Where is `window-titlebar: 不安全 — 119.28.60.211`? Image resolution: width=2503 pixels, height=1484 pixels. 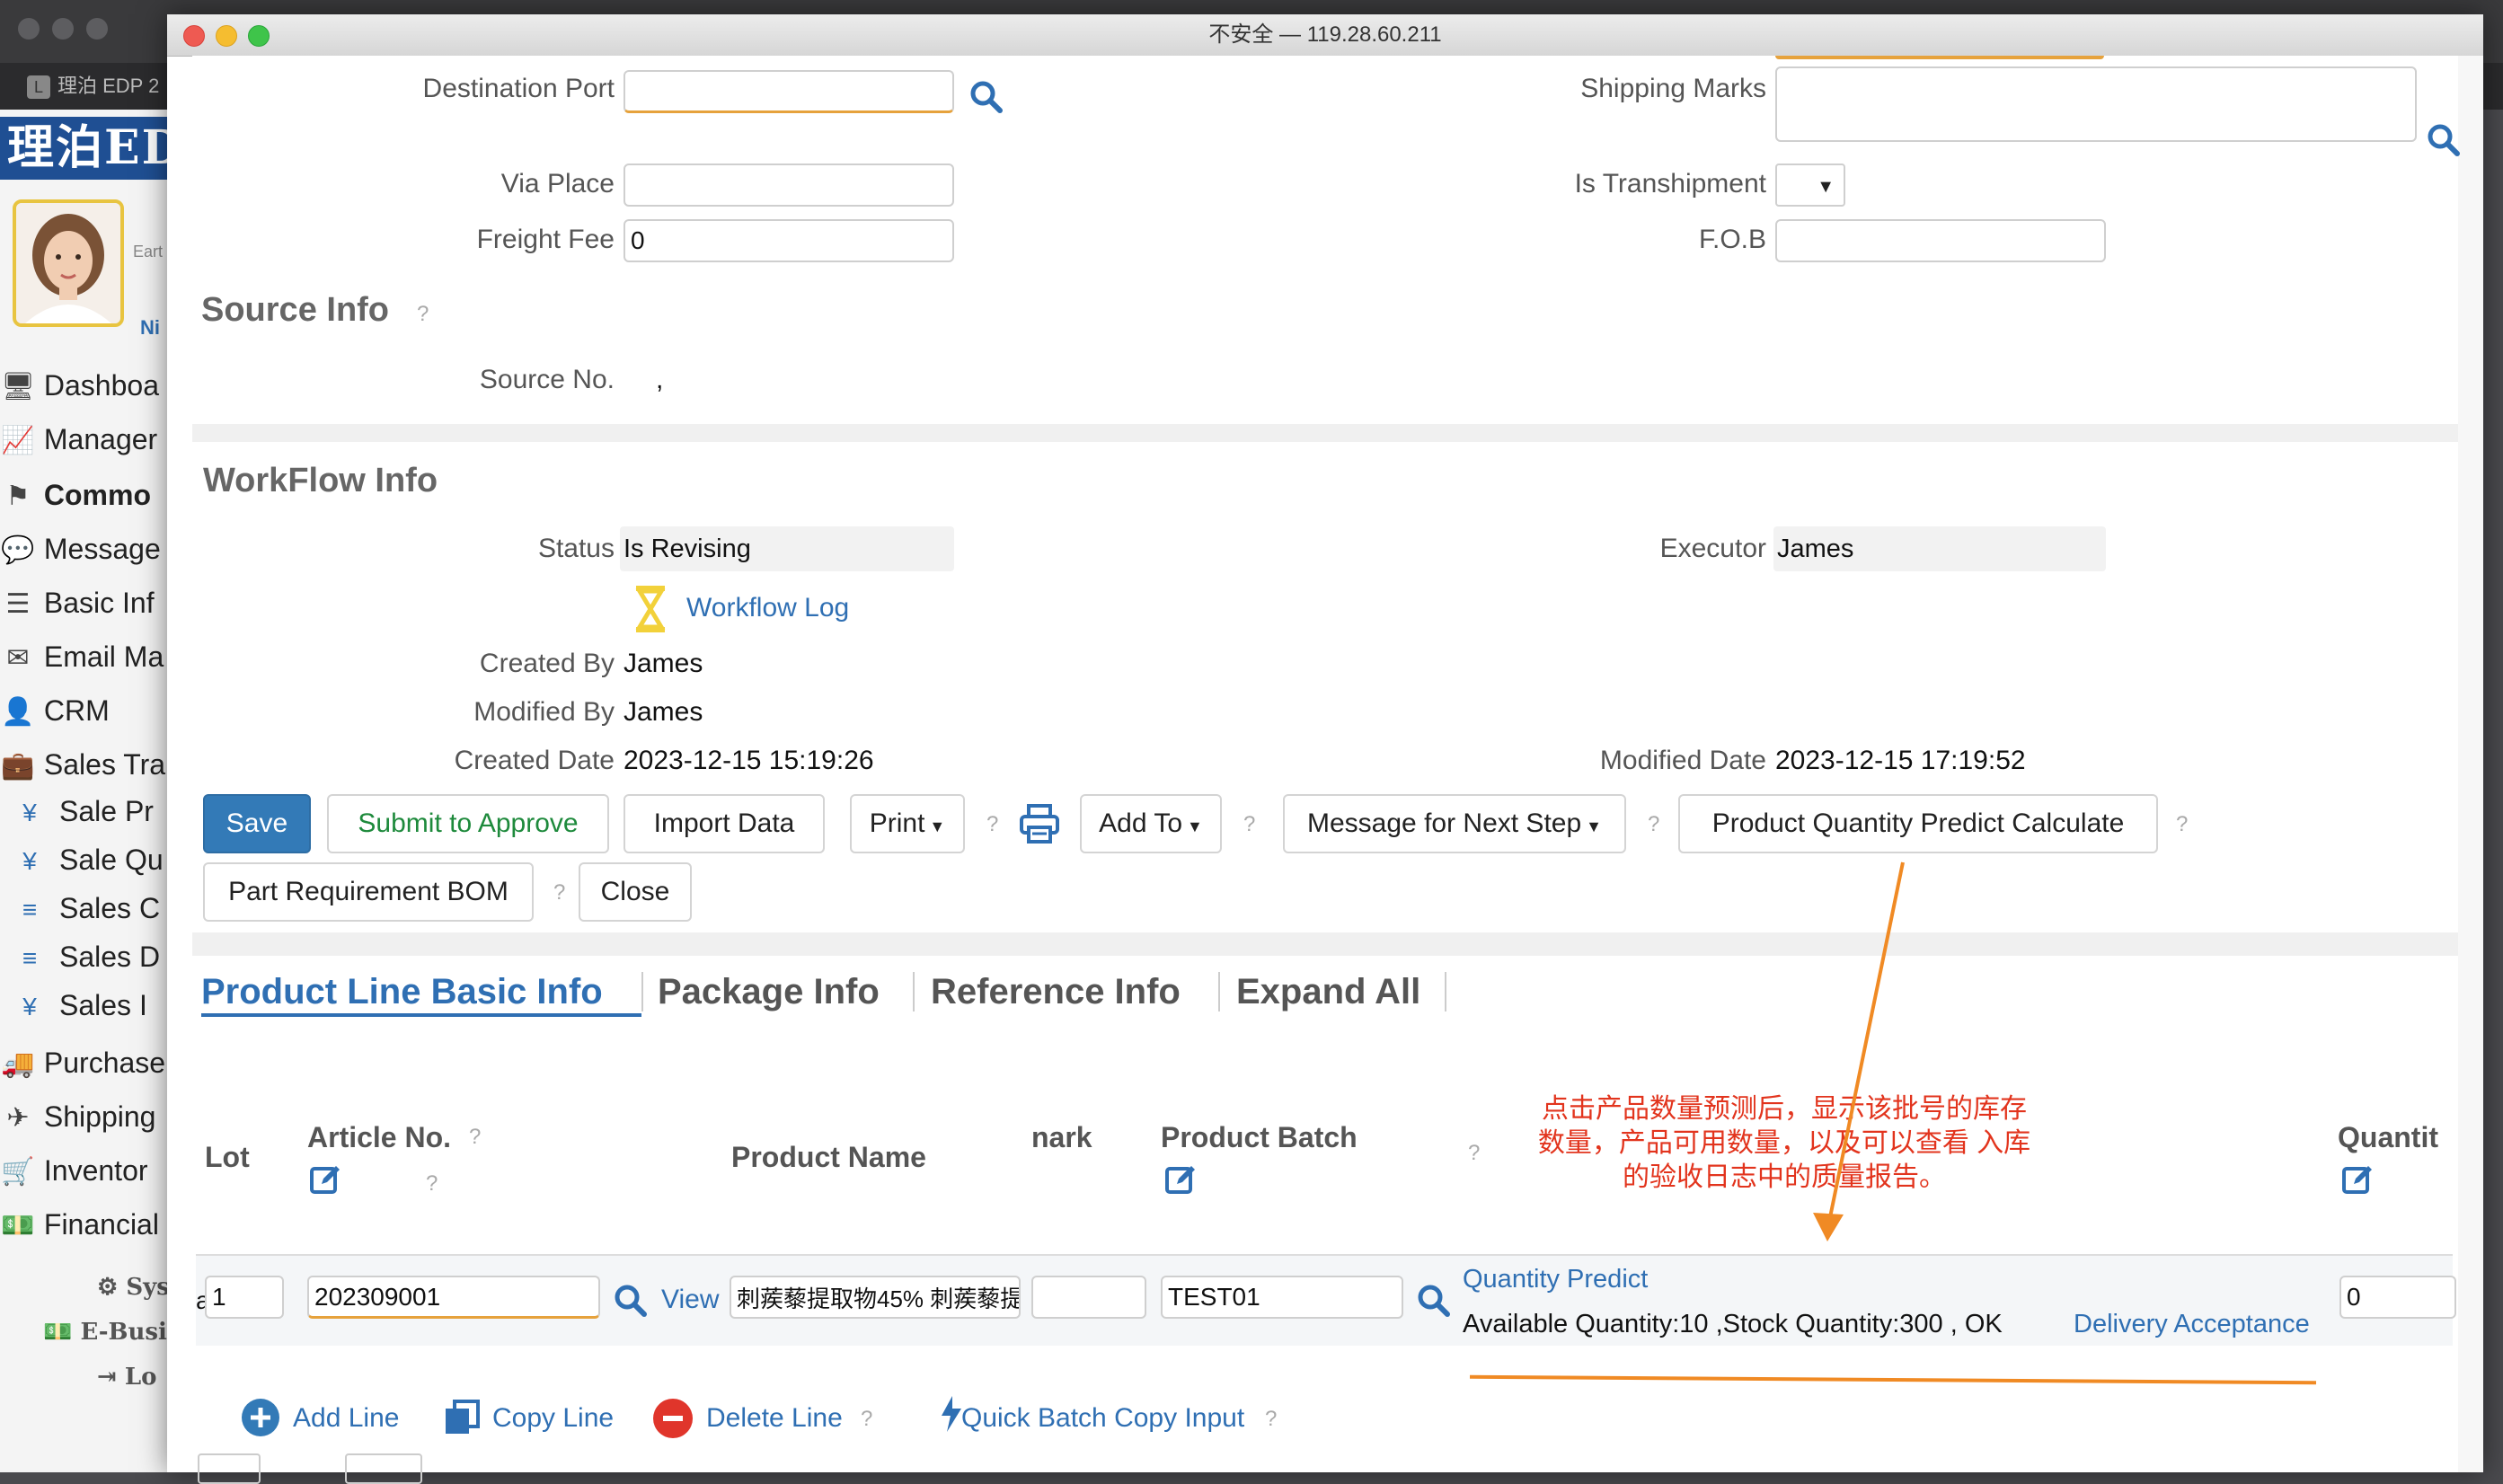 window-titlebar: 不安全 — 119.28.60.211 is located at coordinates (1325, 35).